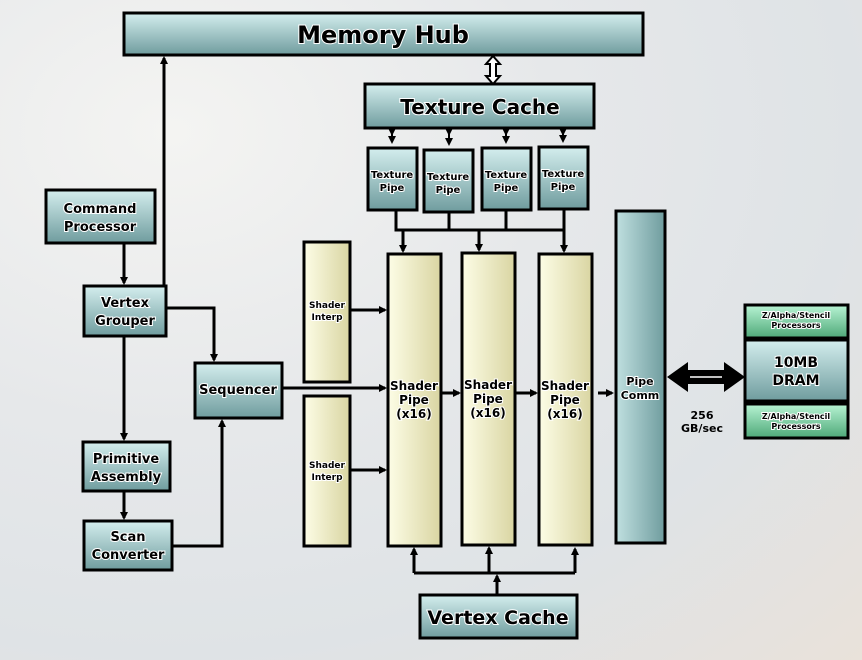  What do you see at coordinates (702, 415) in the screenshot?
I see `bandwidth-label: 256` at bounding box center [702, 415].